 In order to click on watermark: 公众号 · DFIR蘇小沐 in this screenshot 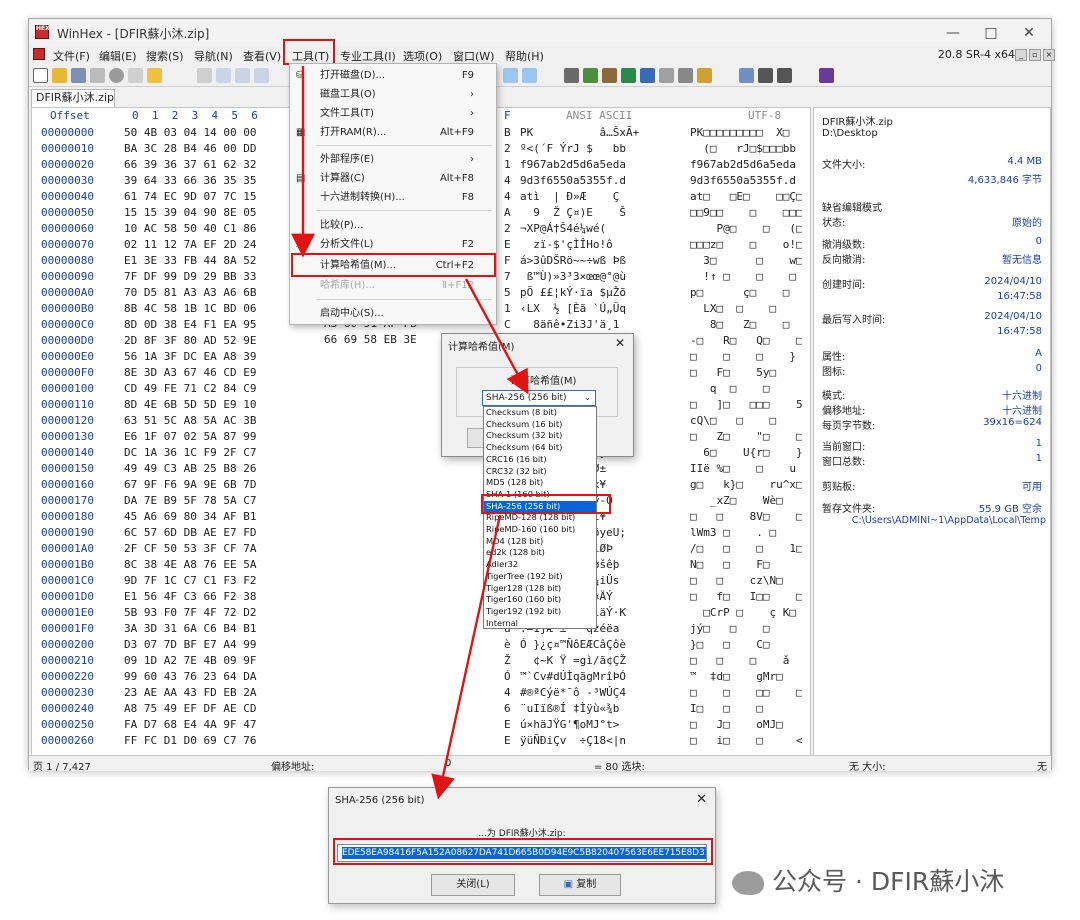, I will do `click(868, 880)`.